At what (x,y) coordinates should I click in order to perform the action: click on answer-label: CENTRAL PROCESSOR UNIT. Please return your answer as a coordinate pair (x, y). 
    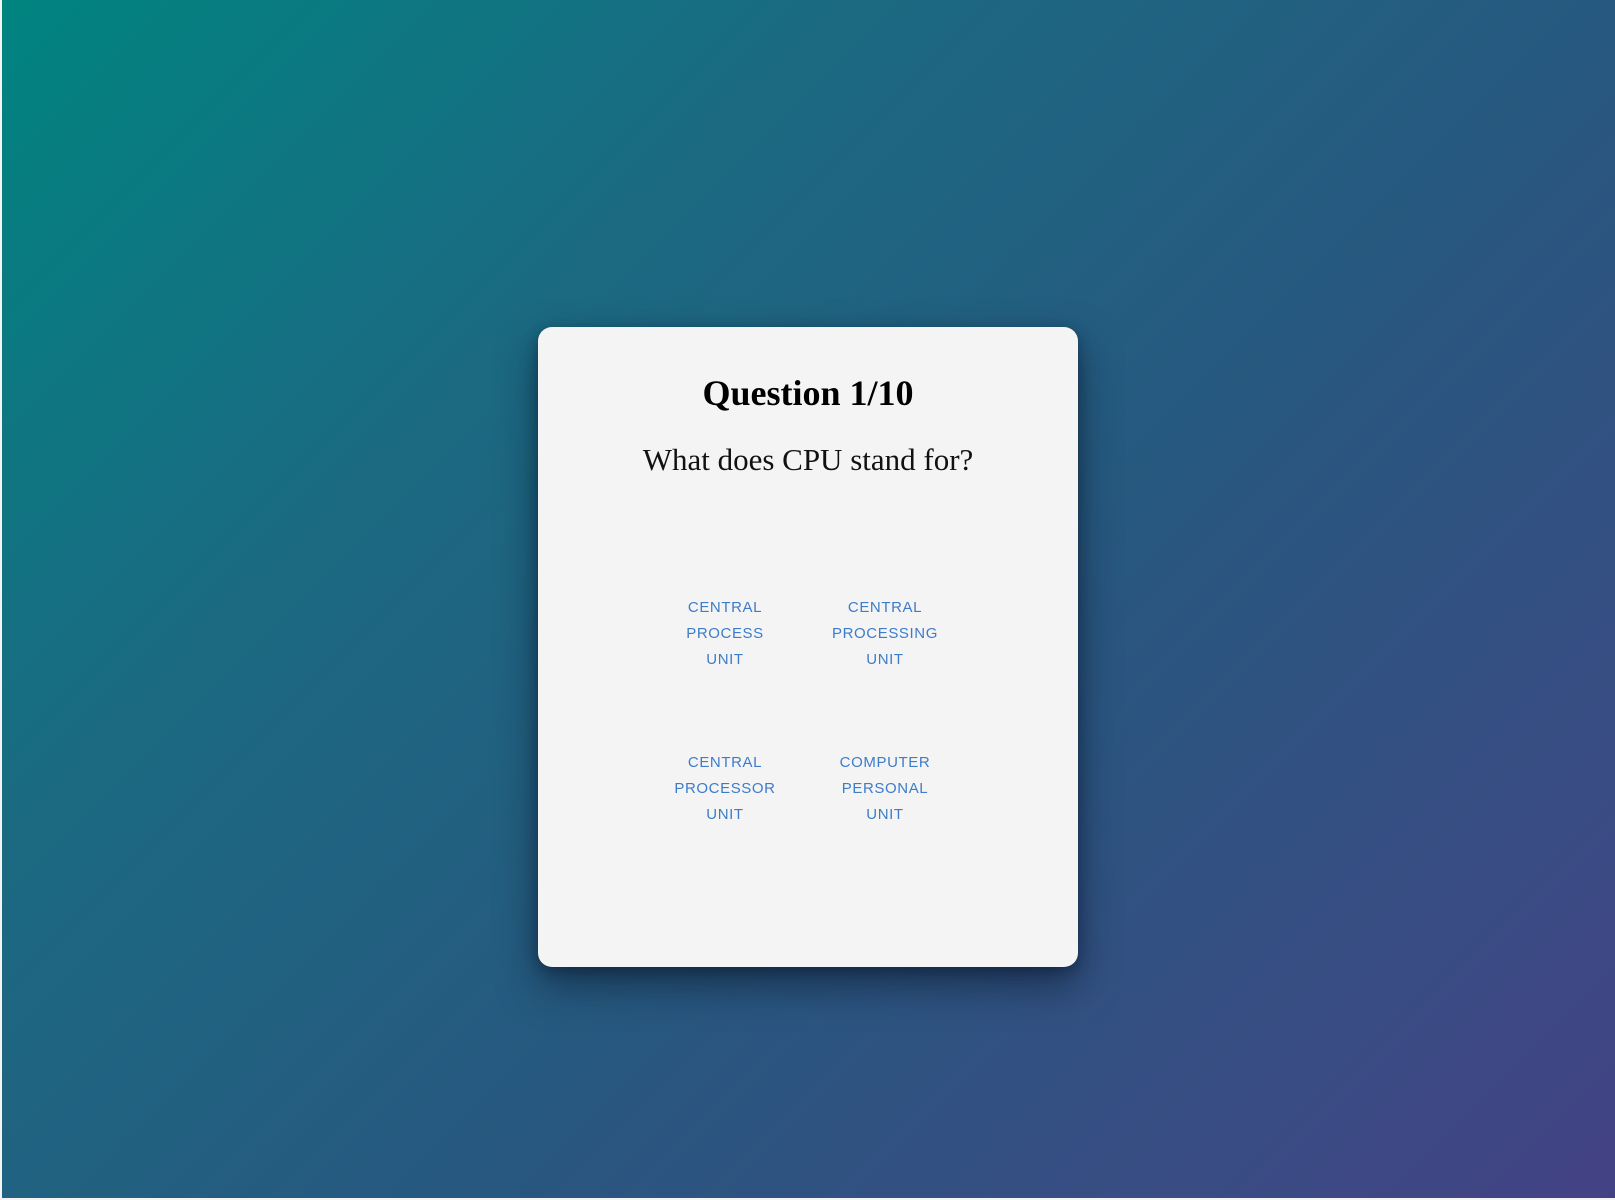
    Looking at the image, I should click on (725, 788).